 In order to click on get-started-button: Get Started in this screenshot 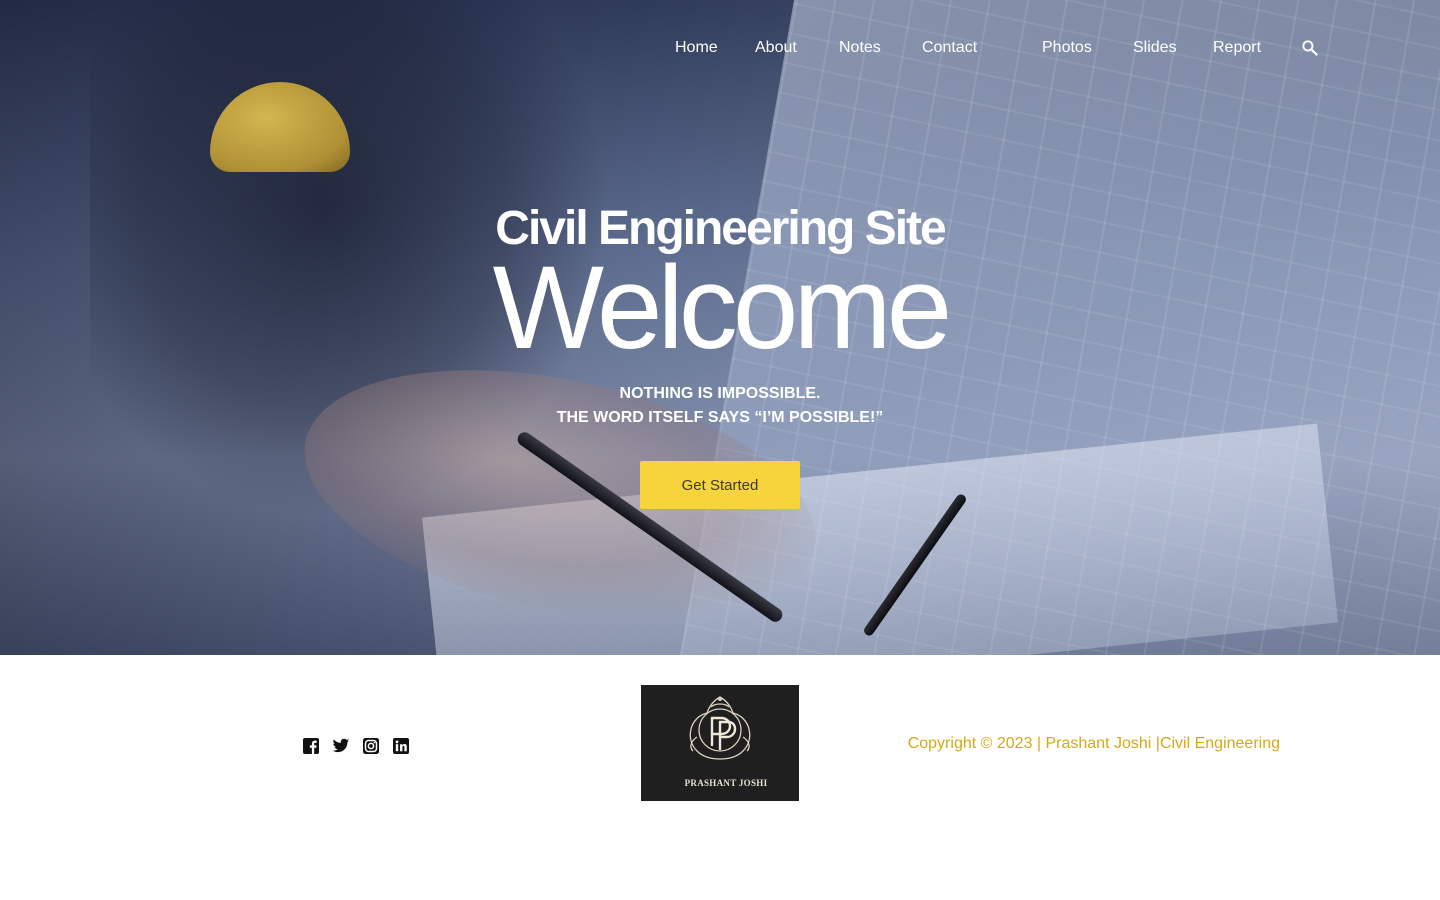, I will do `click(720, 485)`.